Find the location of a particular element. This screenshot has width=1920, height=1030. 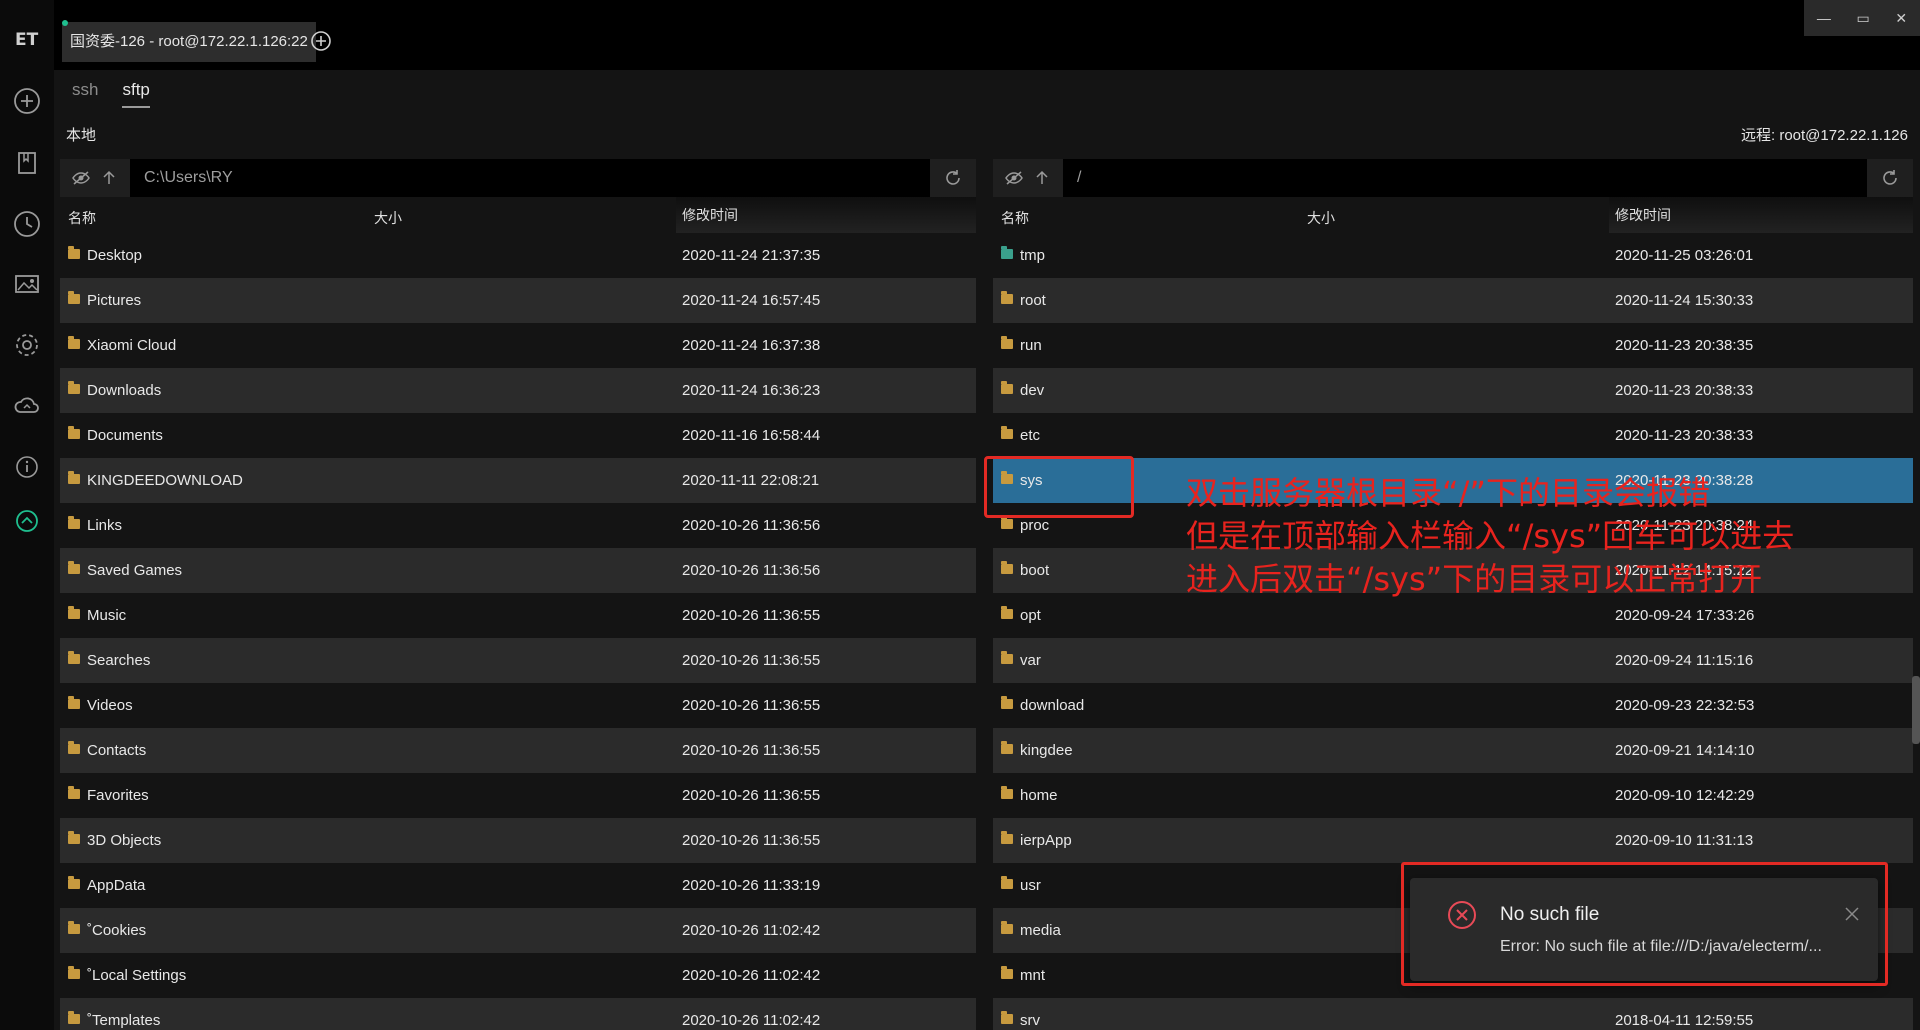

file-row: Desktop 2020-11-24 21:37:35 is located at coordinates (518, 255).